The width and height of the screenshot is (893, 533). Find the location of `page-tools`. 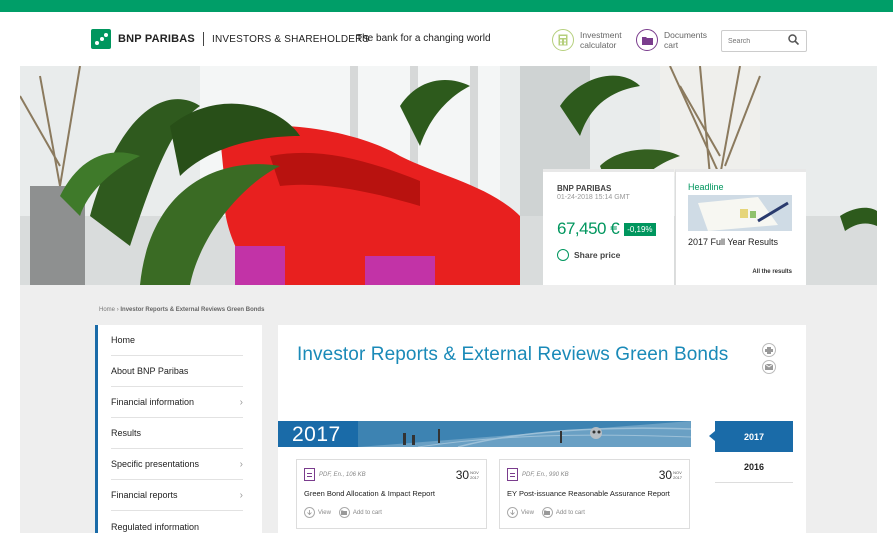

page-tools is located at coordinates (773, 360).